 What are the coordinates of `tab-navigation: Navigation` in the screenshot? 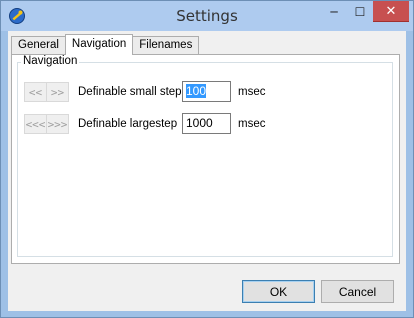 It's located at (99, 44).